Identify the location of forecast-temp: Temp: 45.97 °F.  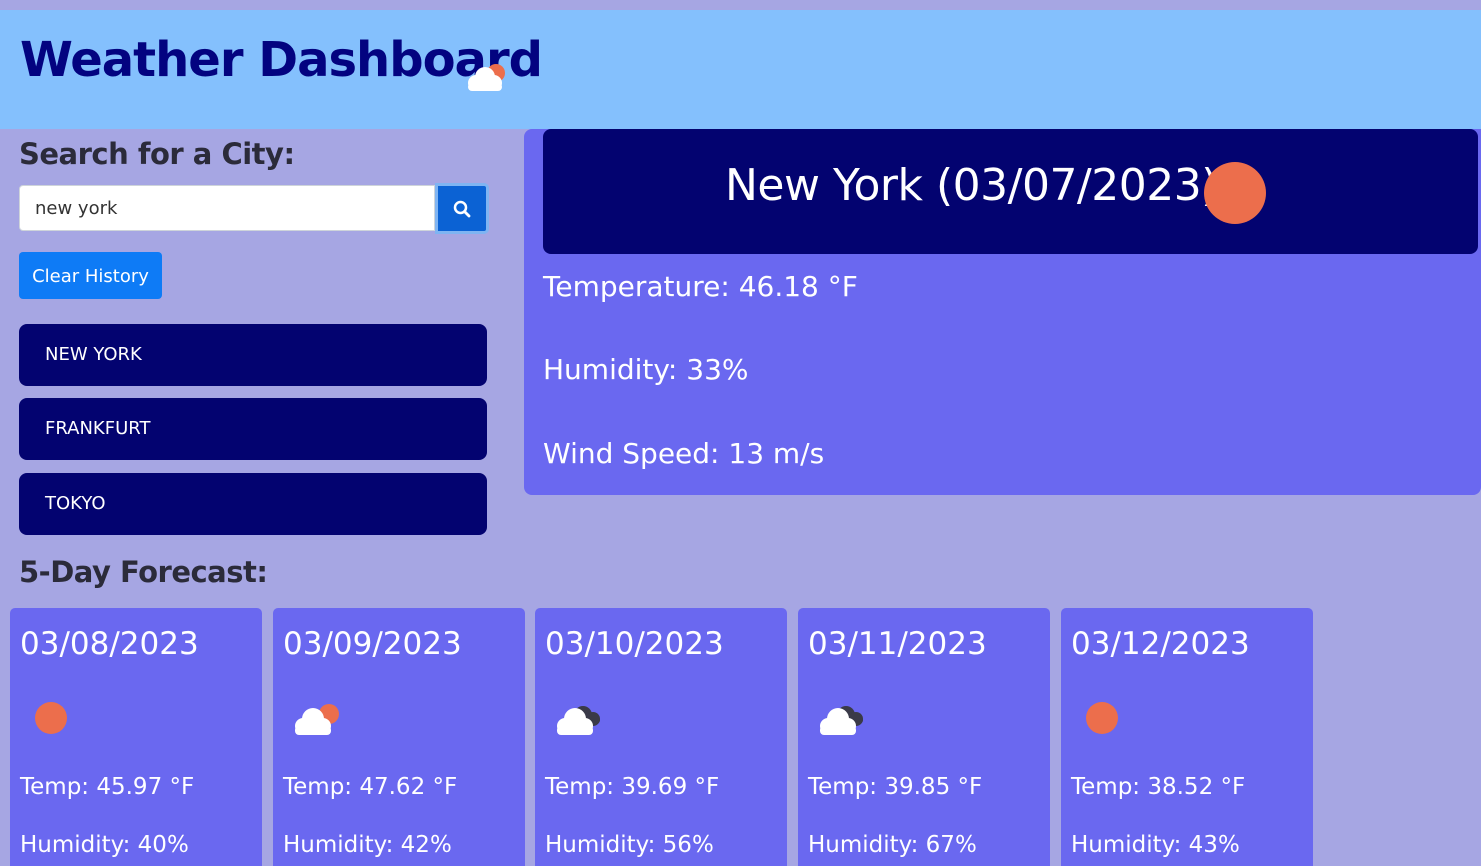
(107, 787).